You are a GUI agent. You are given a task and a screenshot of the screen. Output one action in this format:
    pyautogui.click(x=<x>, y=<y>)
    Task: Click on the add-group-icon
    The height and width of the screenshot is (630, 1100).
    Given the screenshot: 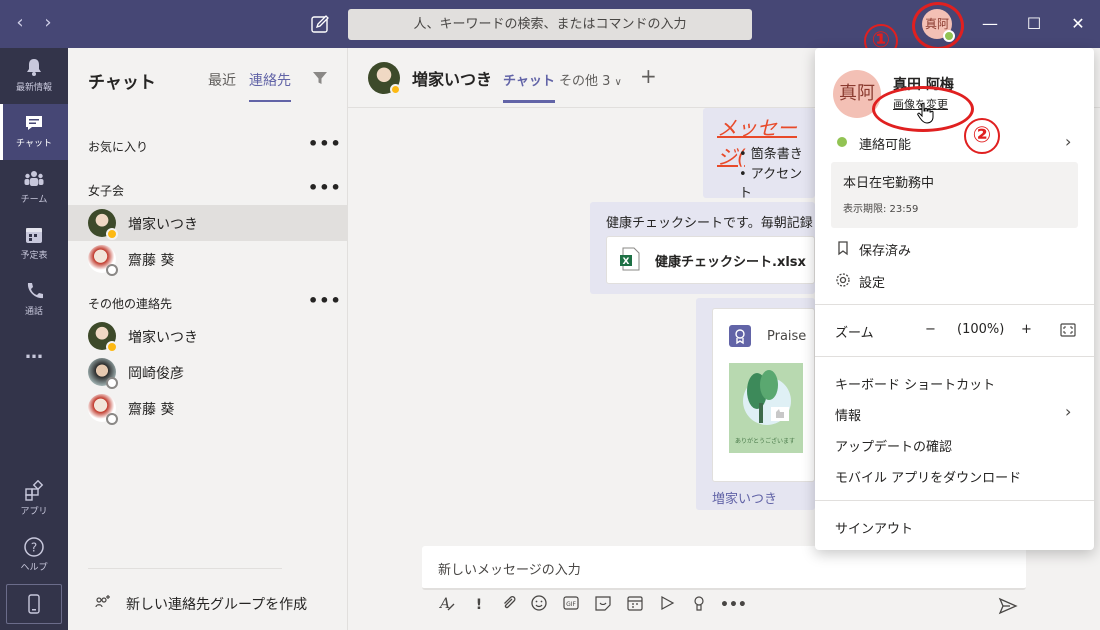 What is the action you would take?
    pyautogui.click(x=102, y=601)
    